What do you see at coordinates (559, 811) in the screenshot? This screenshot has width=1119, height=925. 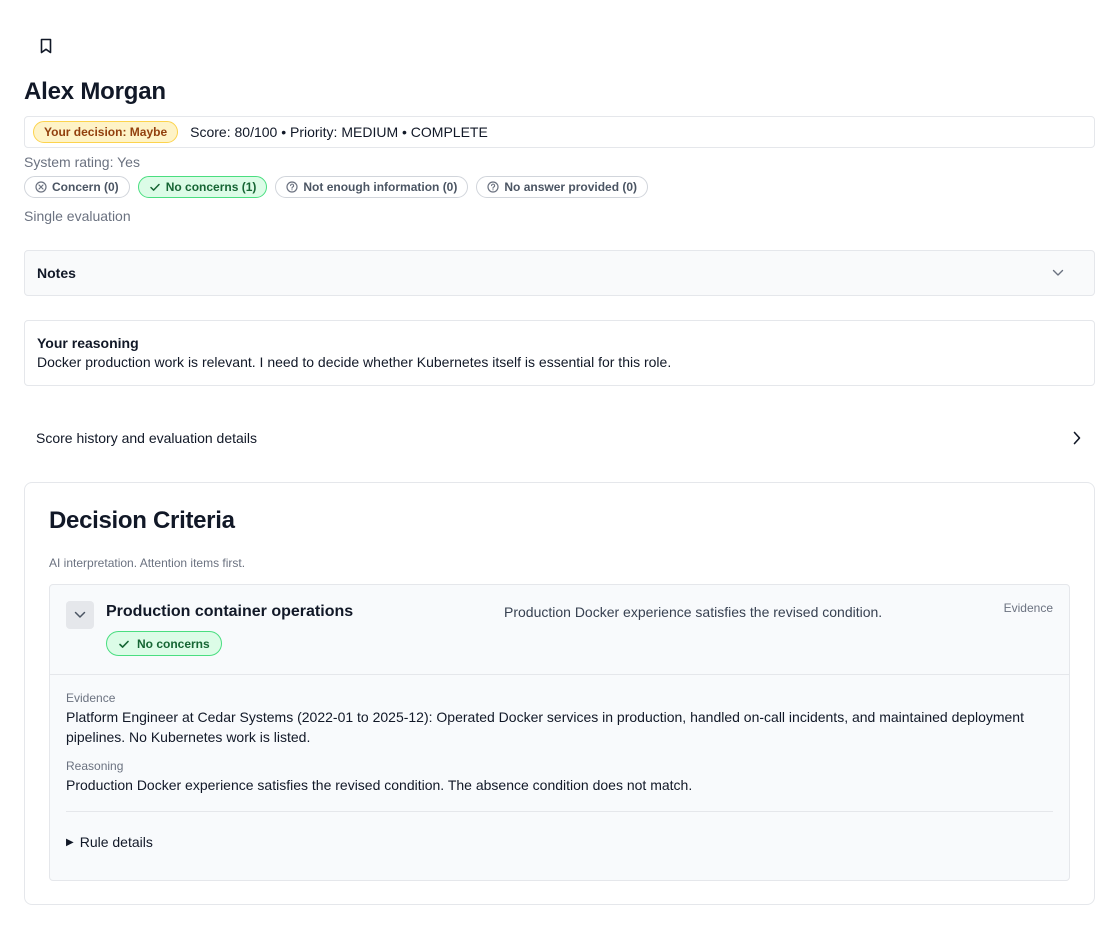 I see `divider` at bounding box center [559, 811].